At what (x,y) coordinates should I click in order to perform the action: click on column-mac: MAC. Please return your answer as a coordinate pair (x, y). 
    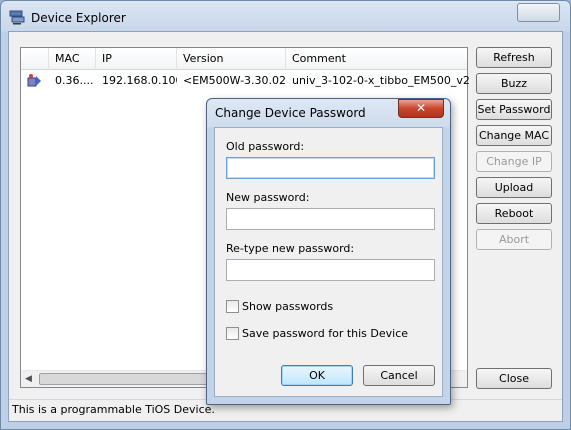
    Looking at the image, I should click on (72, 59).